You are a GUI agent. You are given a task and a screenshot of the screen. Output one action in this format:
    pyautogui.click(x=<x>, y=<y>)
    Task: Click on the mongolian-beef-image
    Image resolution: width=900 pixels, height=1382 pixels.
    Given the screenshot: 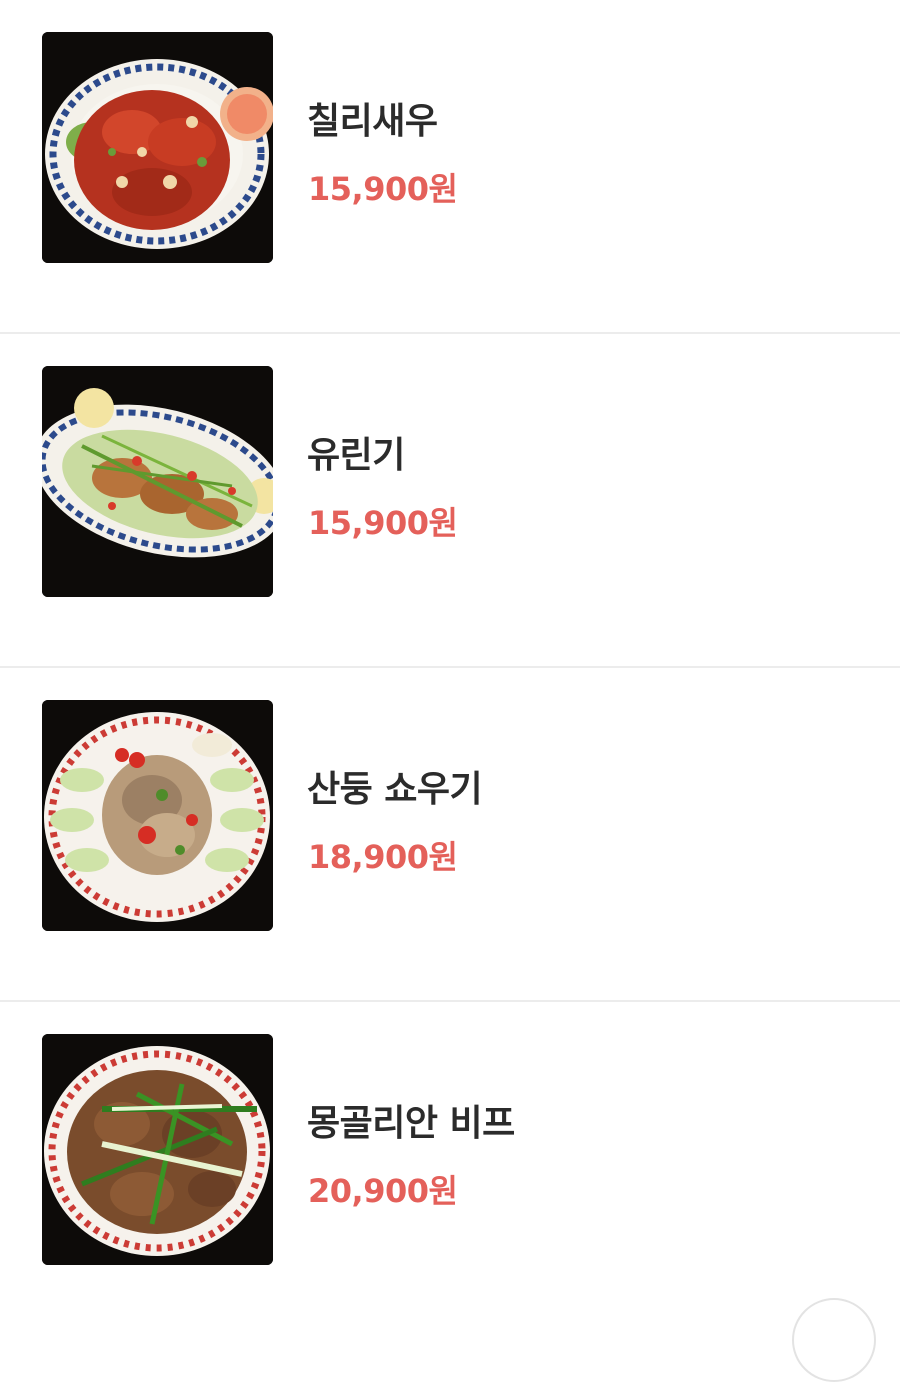 What is the action you would take?
    pyautogui.click(x=157, y=1149)
    